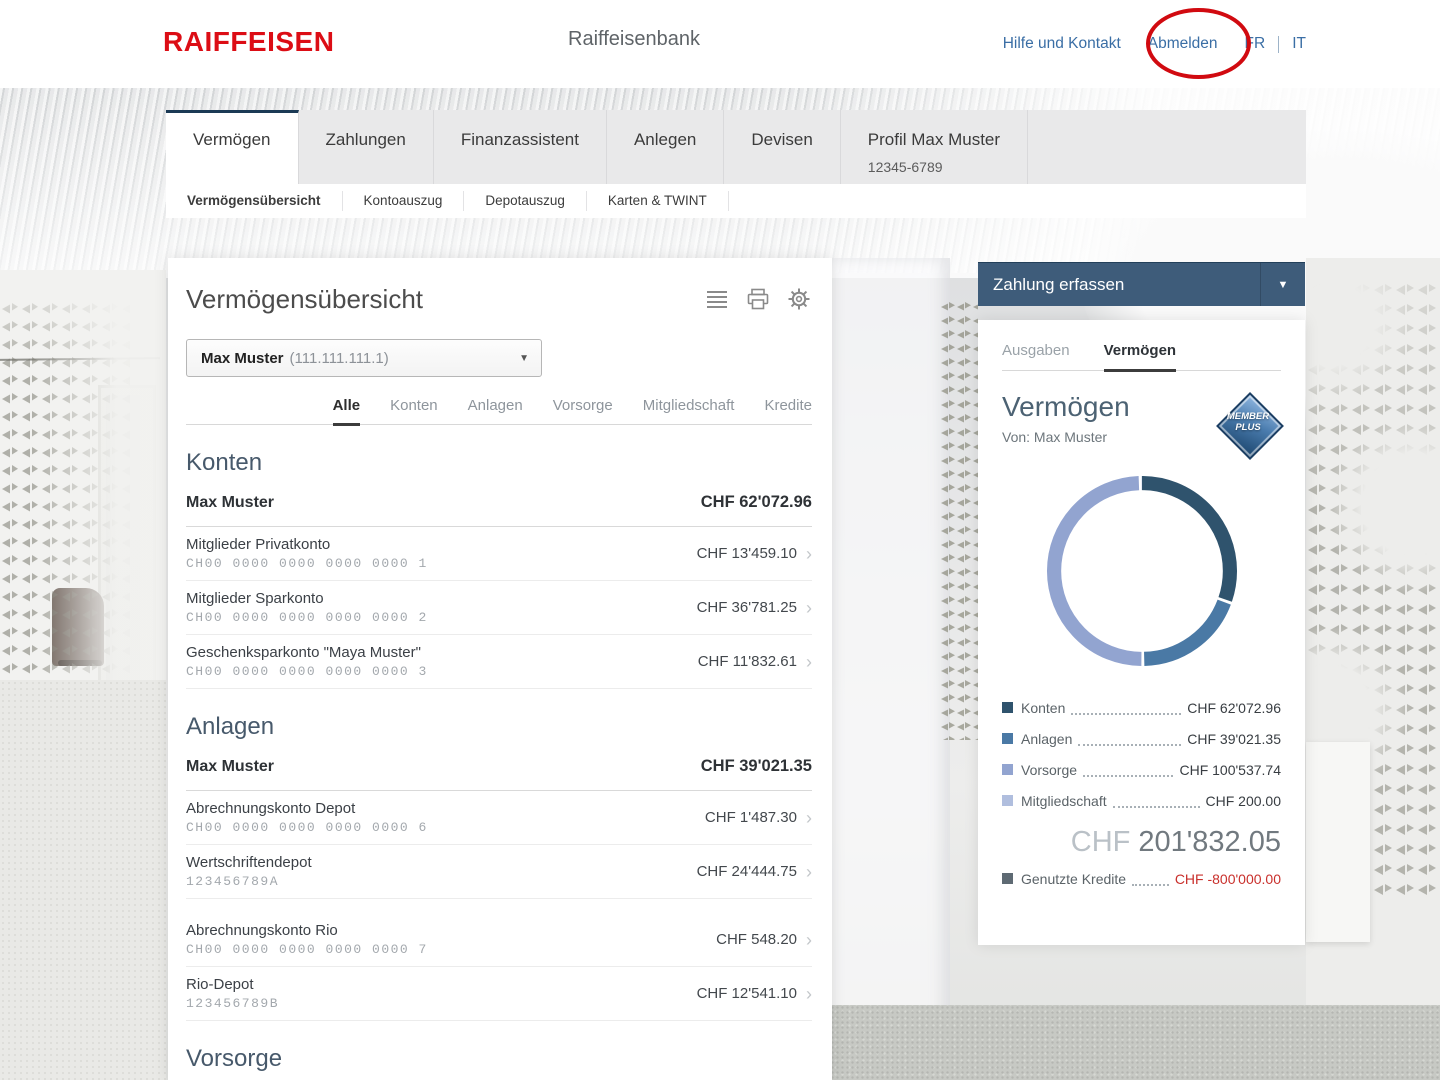 This screenshot has height=1080, width=1440. Describe the element at coordinates (414, 410) in the screenshot. I see `filter-tab-konten: Konten` at that location.